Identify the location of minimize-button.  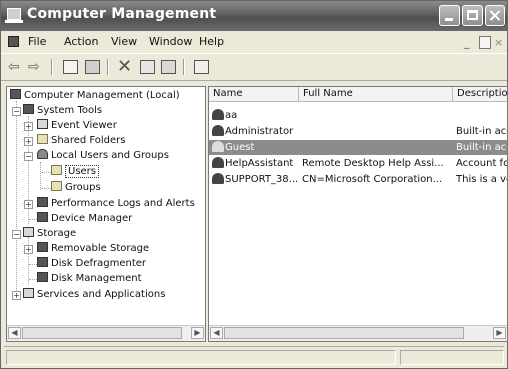
(449, 15).